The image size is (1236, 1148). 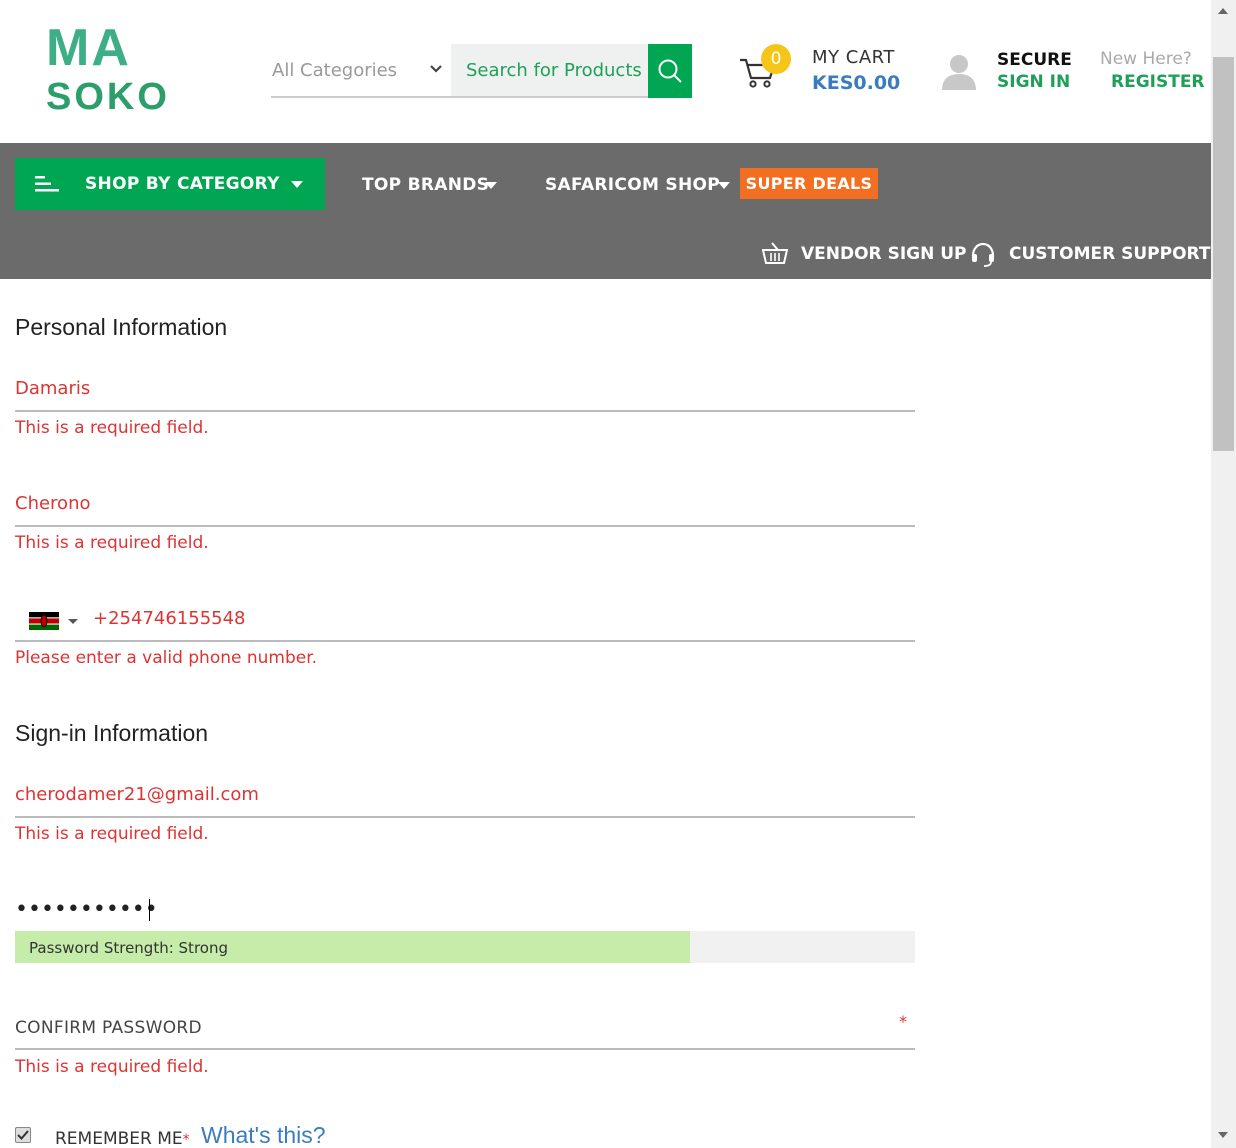 I want to click on remember-me-checkbox, so click(x=23, y=1135).